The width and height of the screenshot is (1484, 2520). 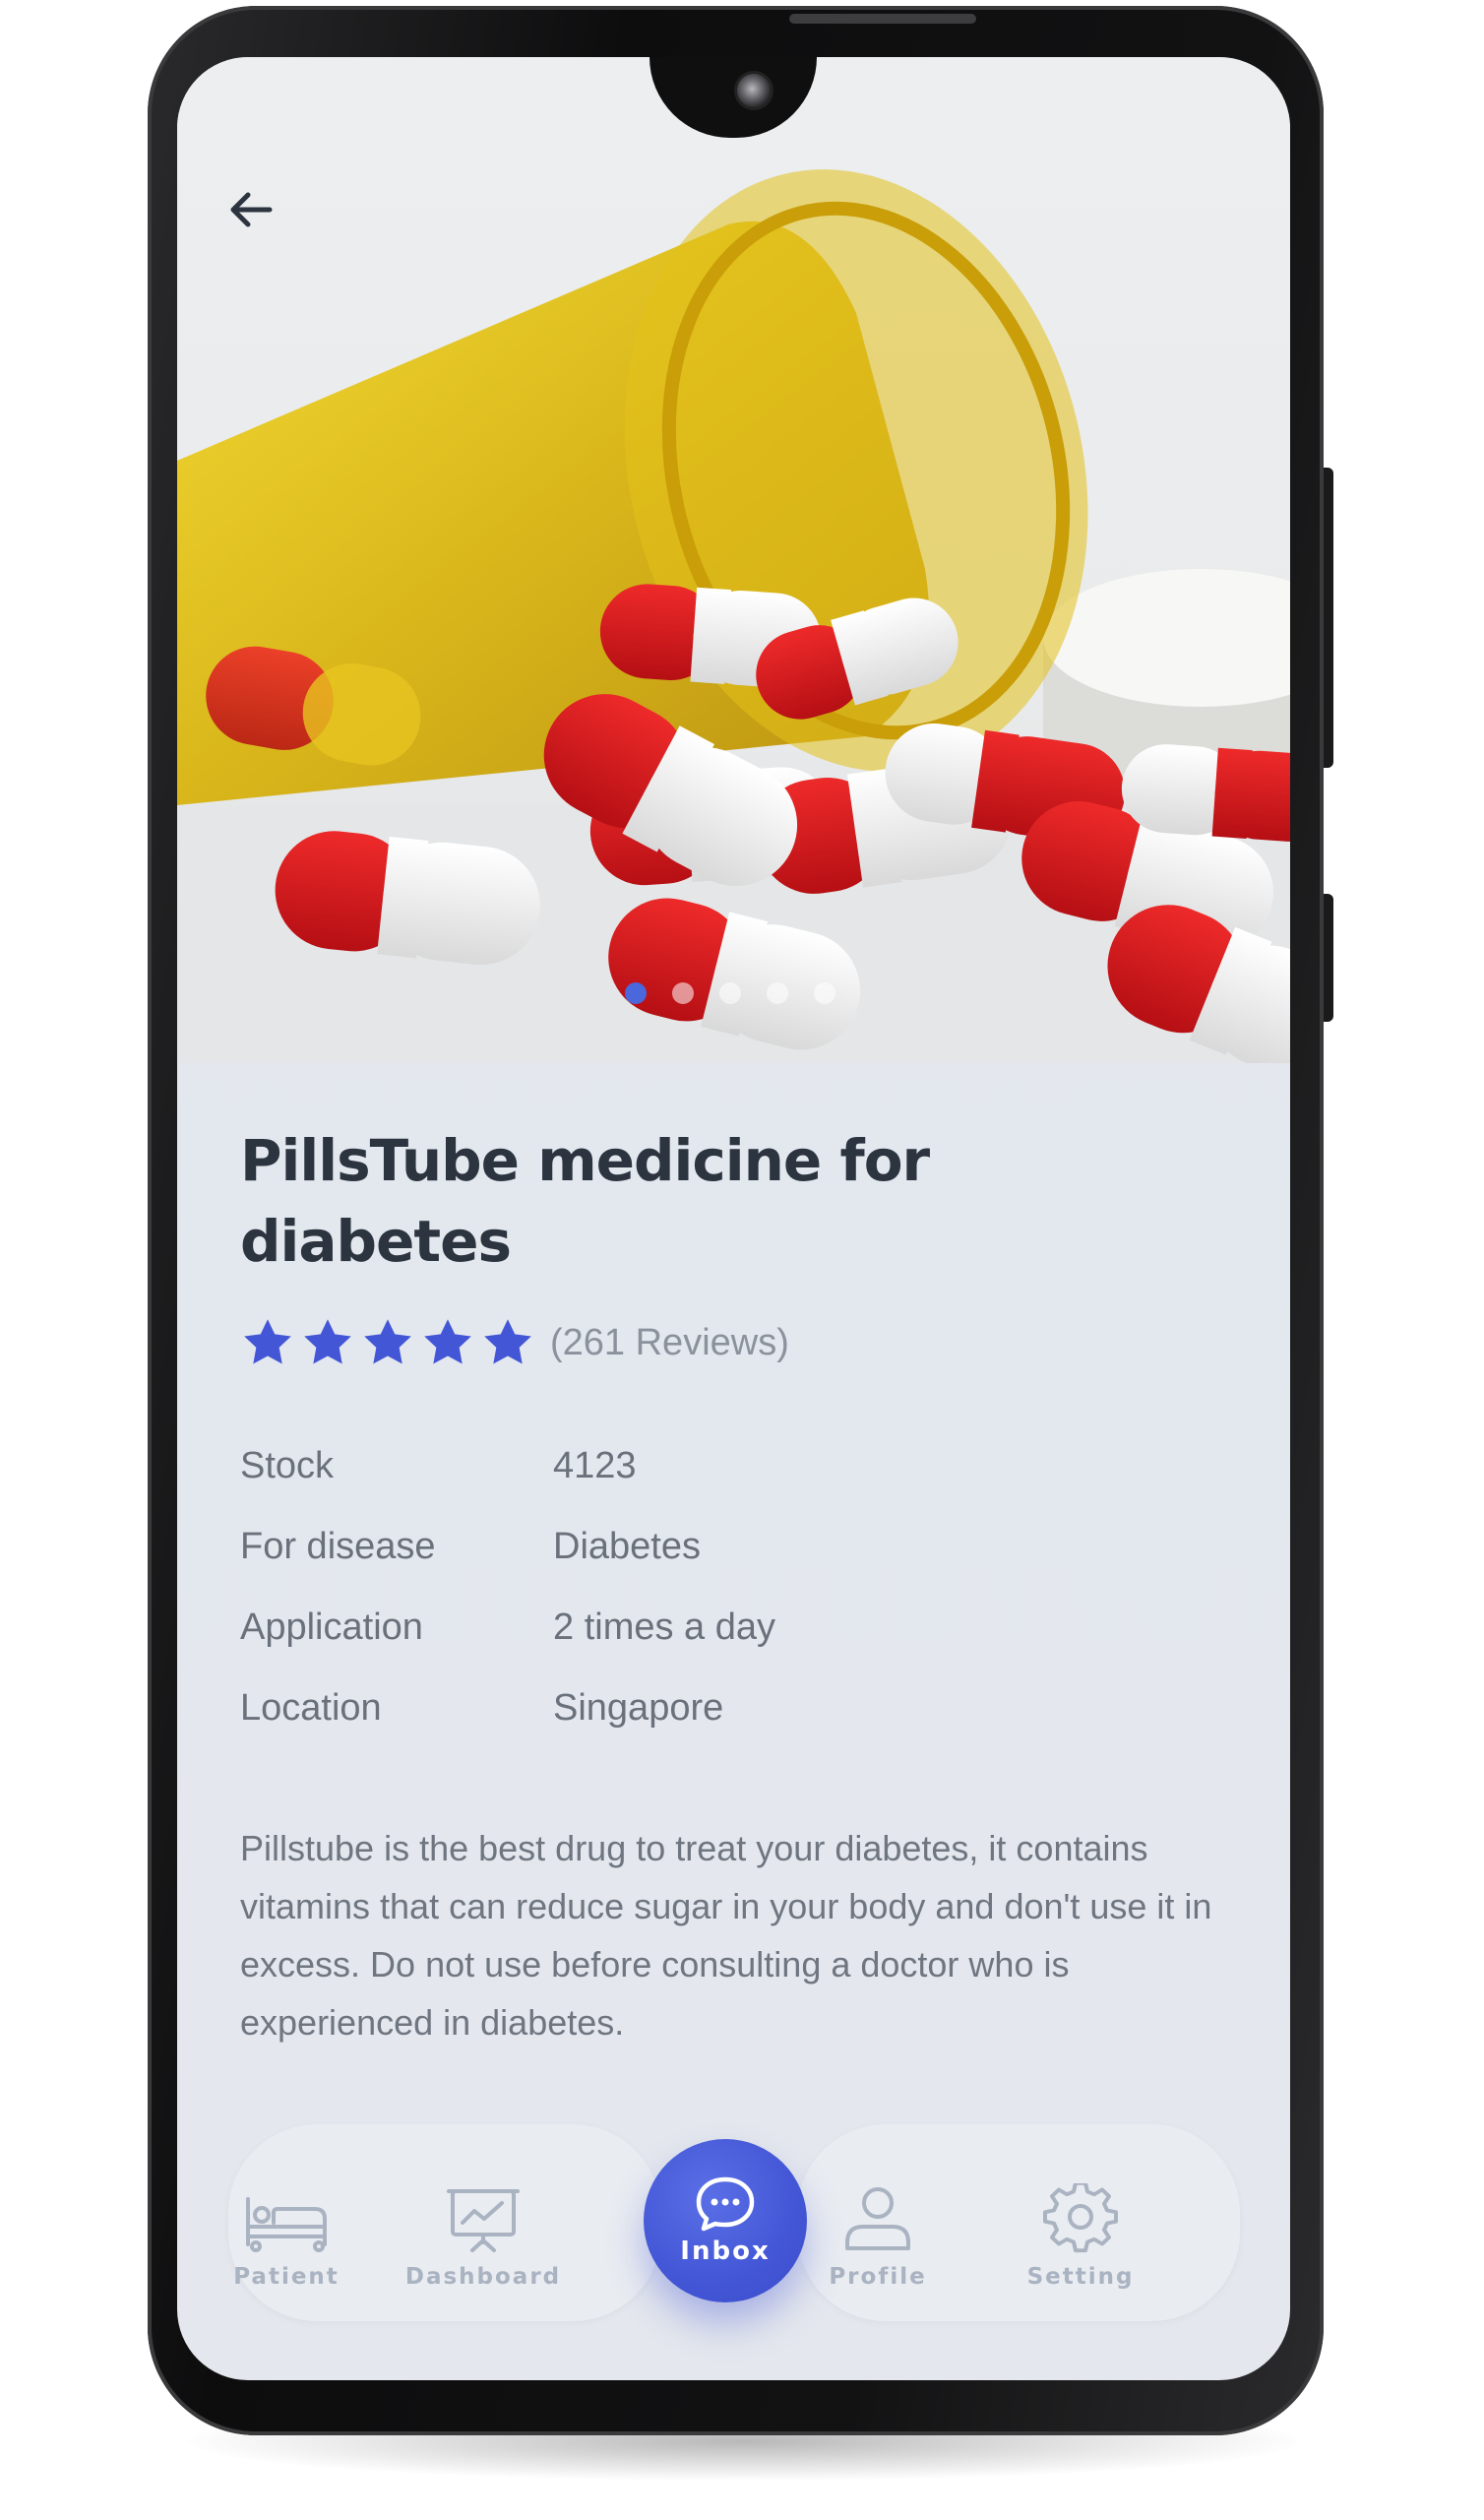 I want to click on front-camera, so click(x=753, y=90).